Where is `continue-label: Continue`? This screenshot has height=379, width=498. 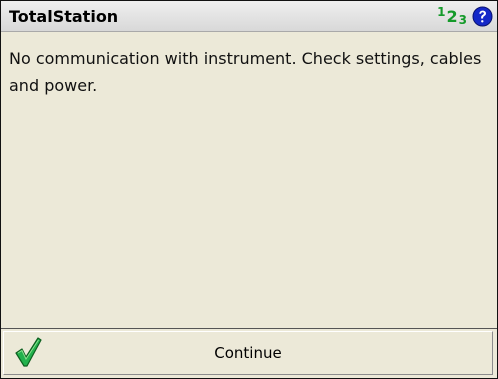
continue-label: Continue is located at coordinates (248, 353).